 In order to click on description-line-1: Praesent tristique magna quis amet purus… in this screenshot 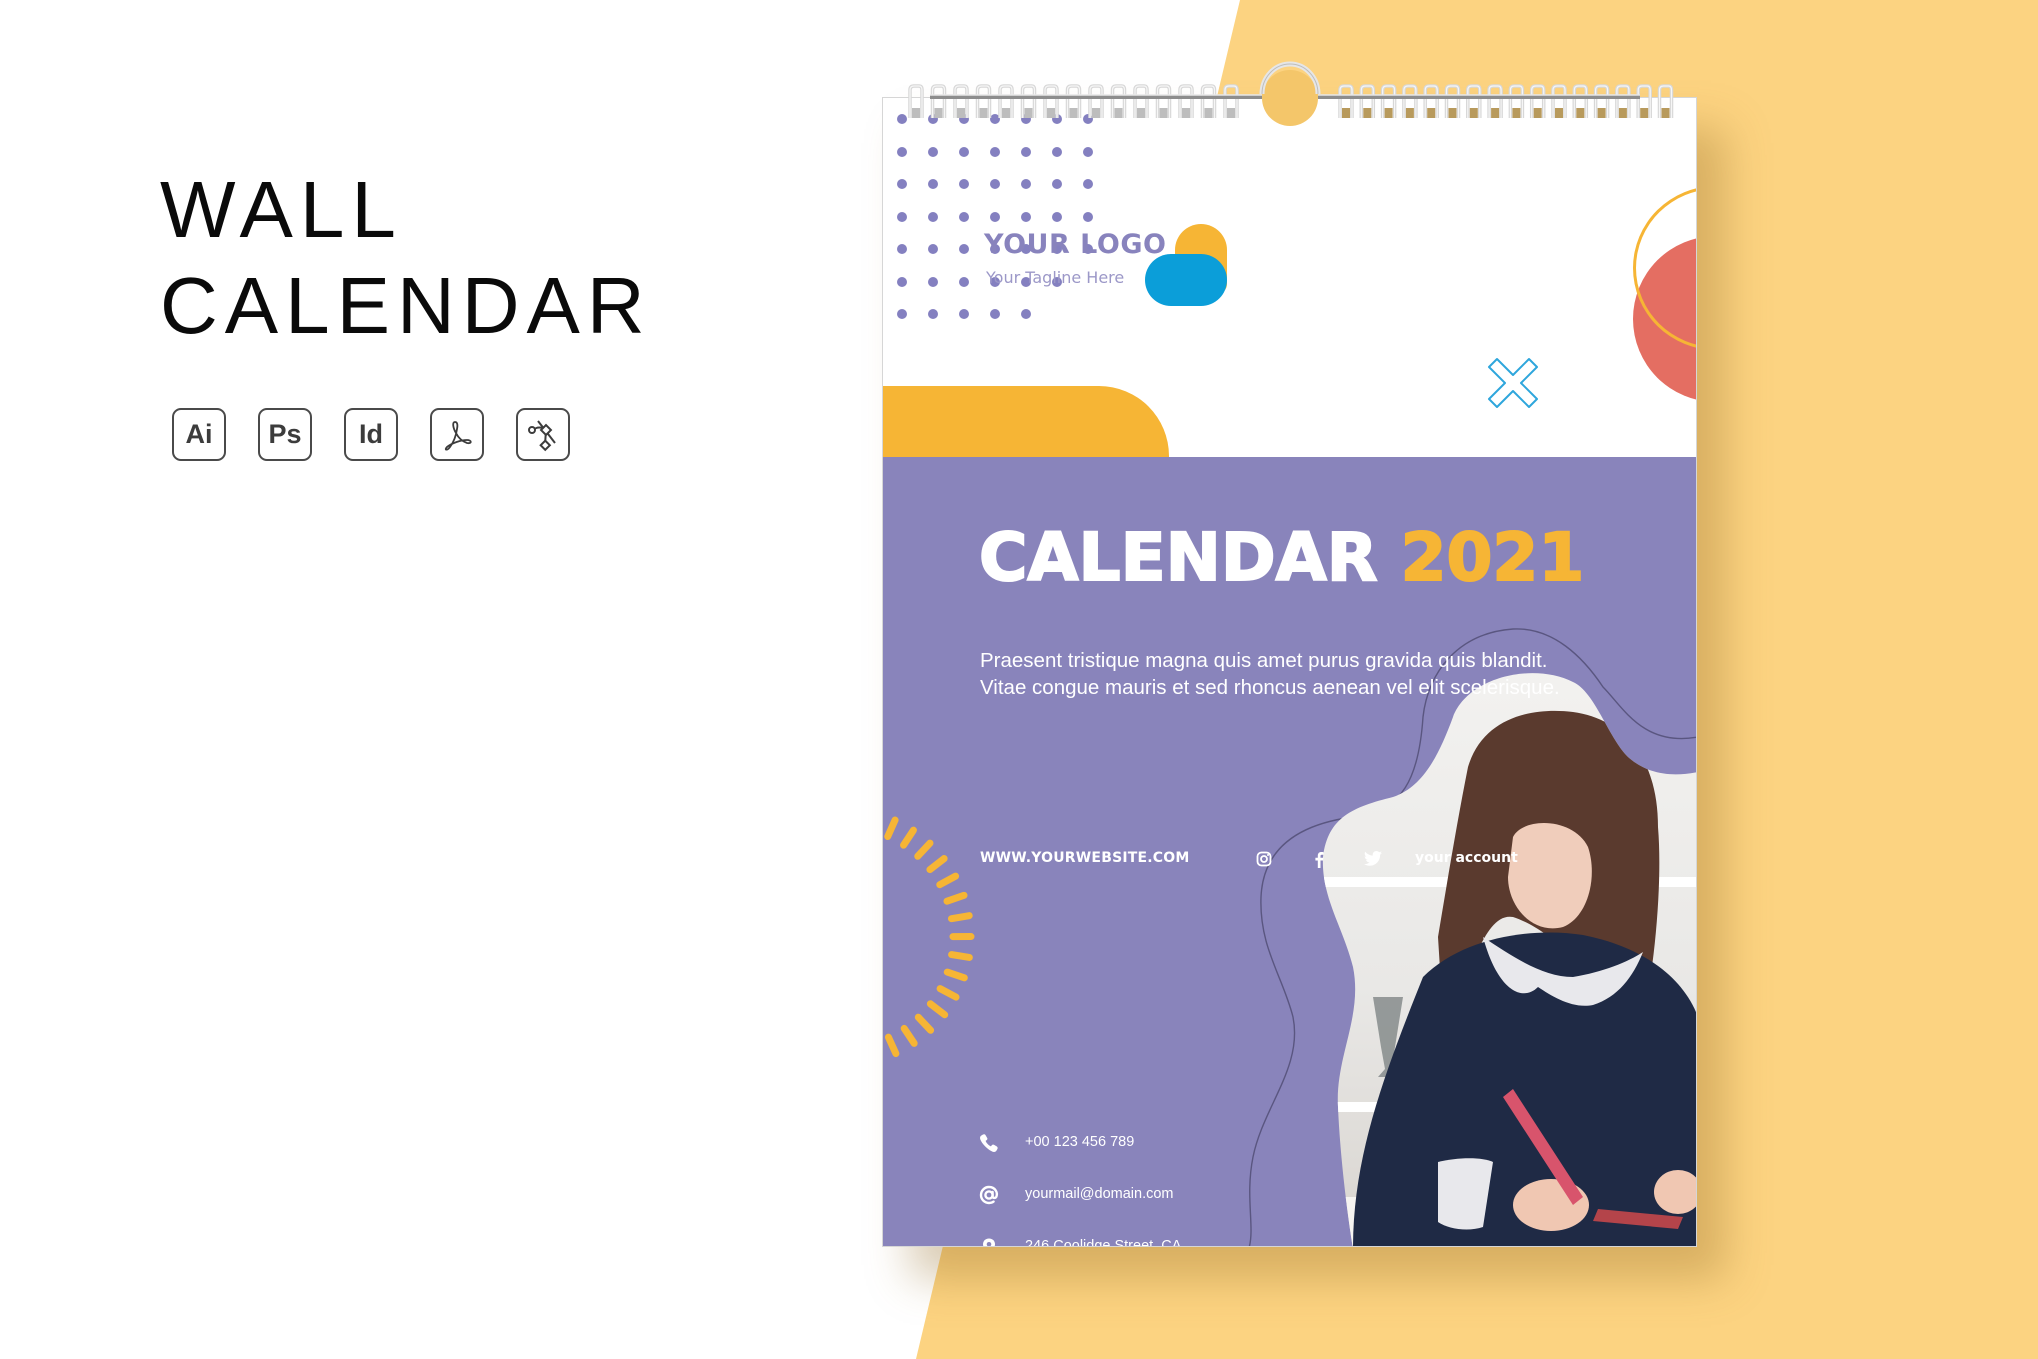, I will do `click(1264, 660)`.